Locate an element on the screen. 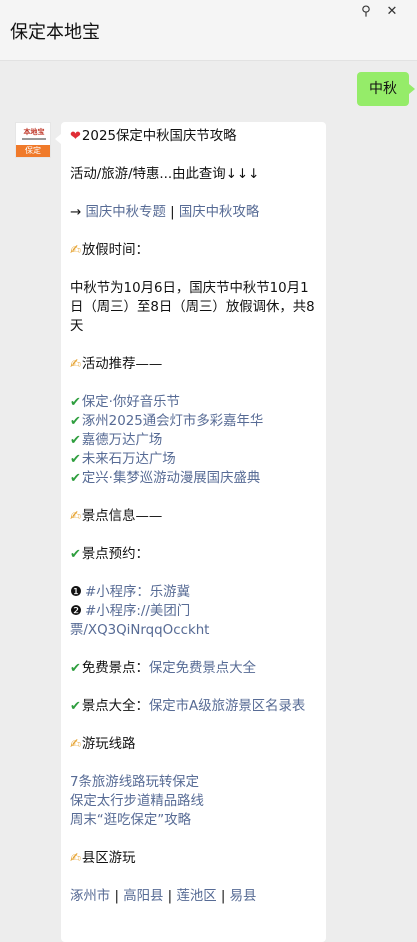 This screenshot has width=417, height=942. window-controls: ⚲ ✕ is located at coordinates (379, 11).